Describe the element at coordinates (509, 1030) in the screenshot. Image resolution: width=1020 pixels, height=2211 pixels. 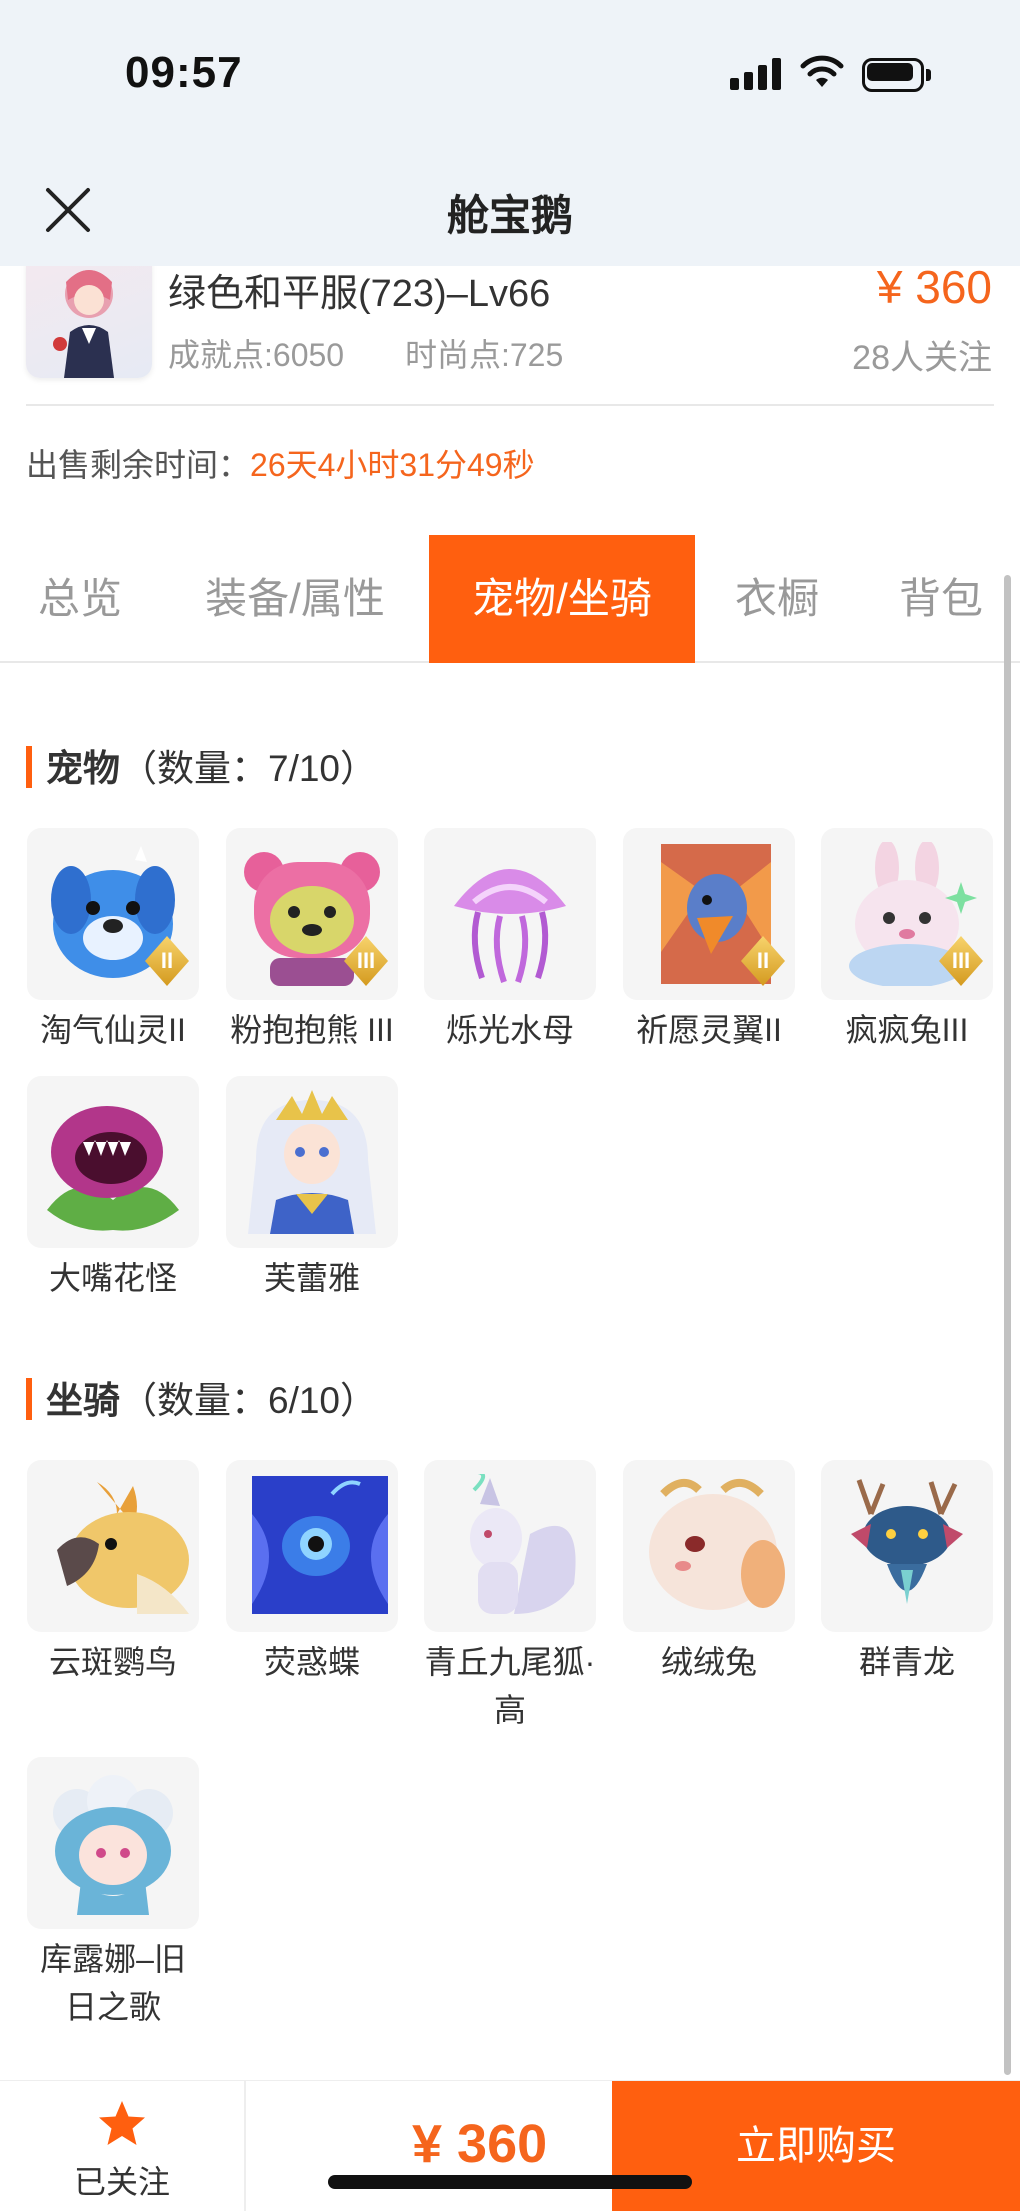
I see `pet-name: 烁光水母` at that location.